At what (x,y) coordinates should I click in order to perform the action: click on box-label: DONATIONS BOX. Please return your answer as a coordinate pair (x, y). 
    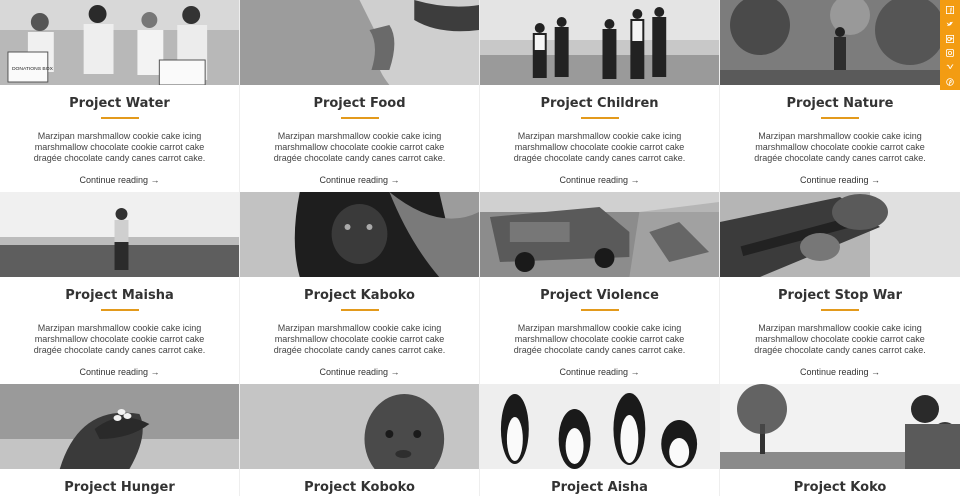
    Looking at the image, I should click on (33, 69).